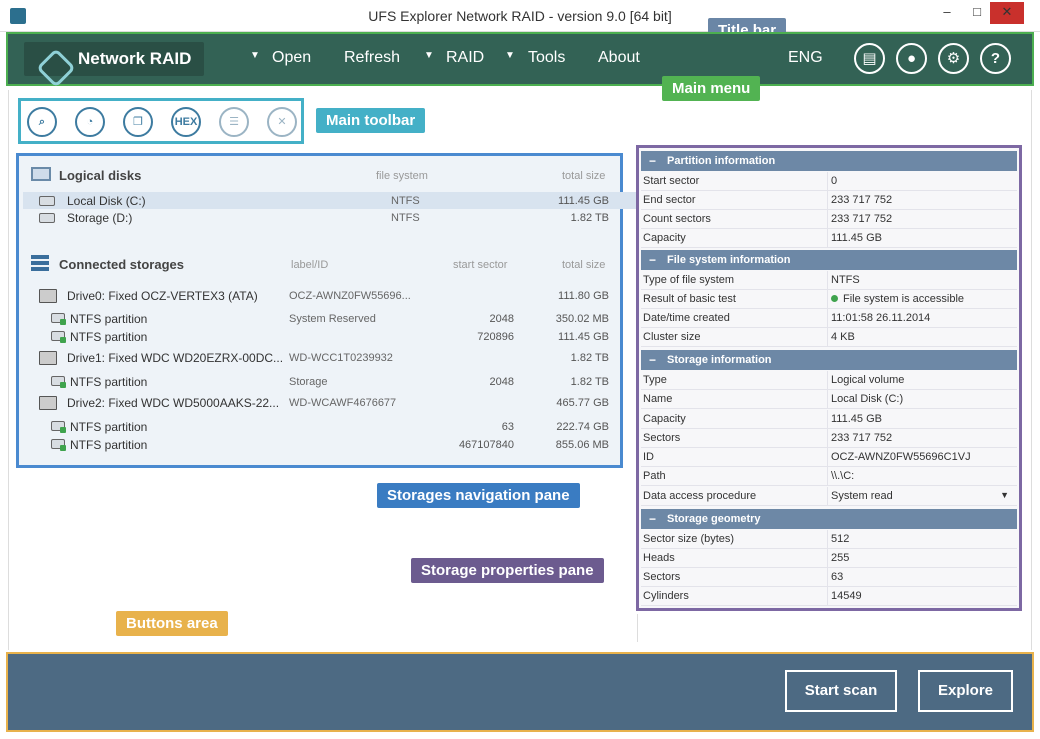 This screenshot has height=739, width=1040. I want to click on logical-disk-name: Storage (D:), so click(99, 218).